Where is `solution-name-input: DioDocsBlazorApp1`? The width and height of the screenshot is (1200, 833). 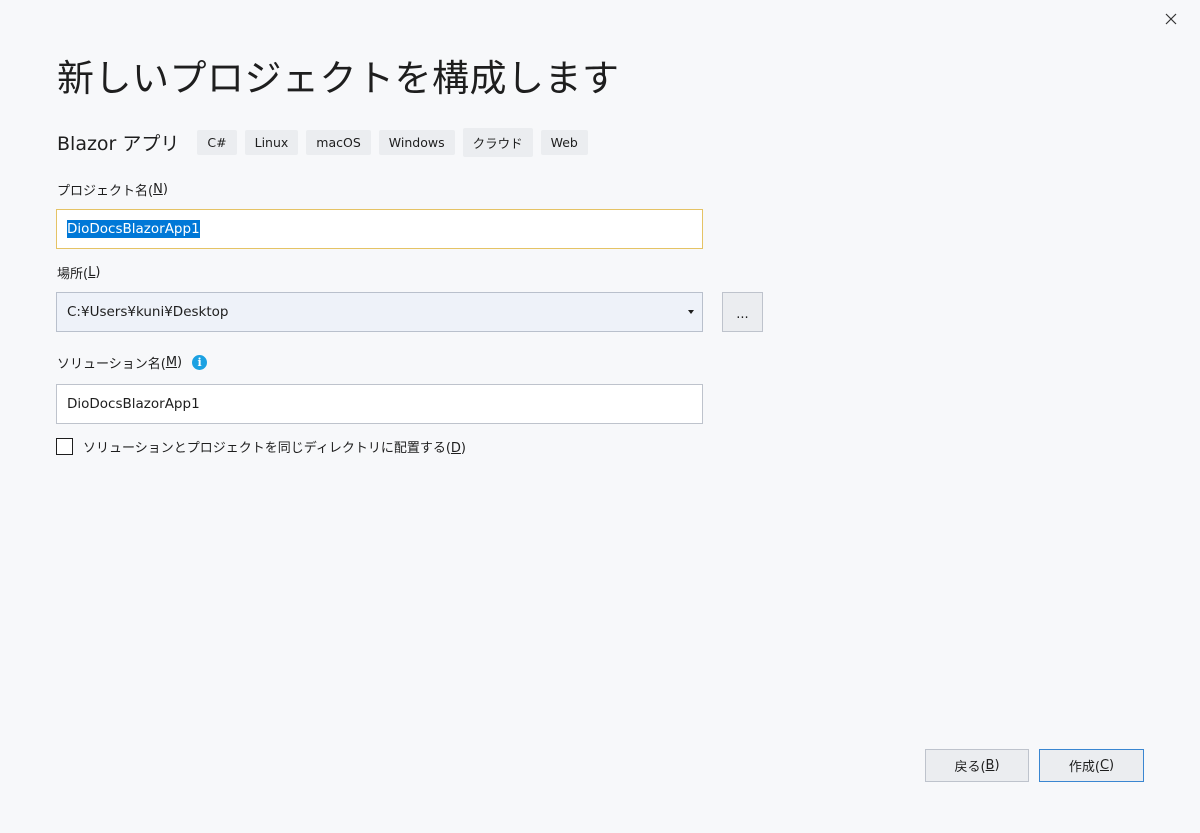
solution-name-input: DioDocsBlazorApp1 is located at coordinates (379, 404).